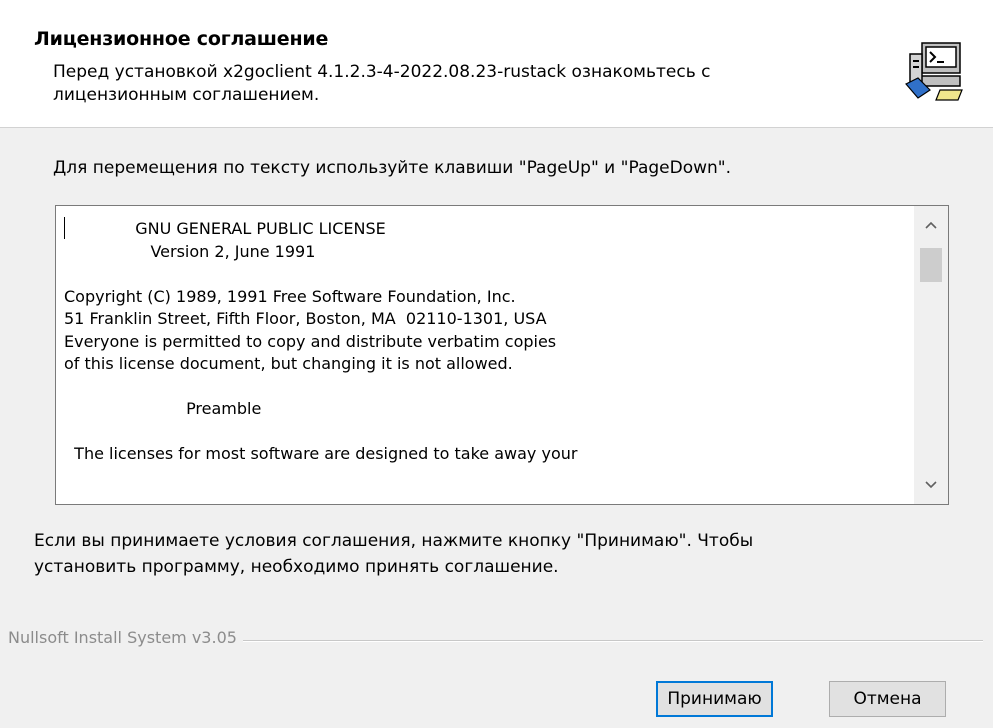 This screenshot has height=728, width=993. I want to click on page-title: Лицензионное соглашение, so click(181, 39).